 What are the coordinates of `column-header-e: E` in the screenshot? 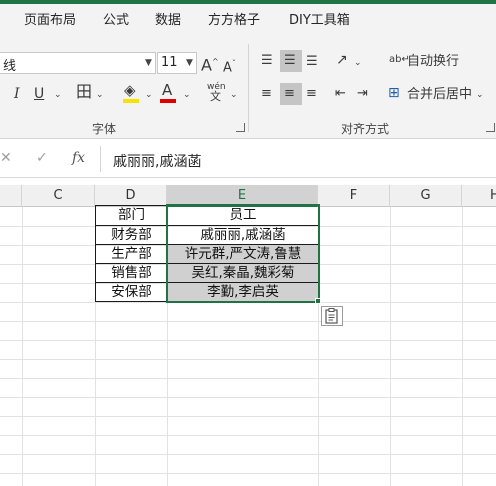 It's located at (242, 196).